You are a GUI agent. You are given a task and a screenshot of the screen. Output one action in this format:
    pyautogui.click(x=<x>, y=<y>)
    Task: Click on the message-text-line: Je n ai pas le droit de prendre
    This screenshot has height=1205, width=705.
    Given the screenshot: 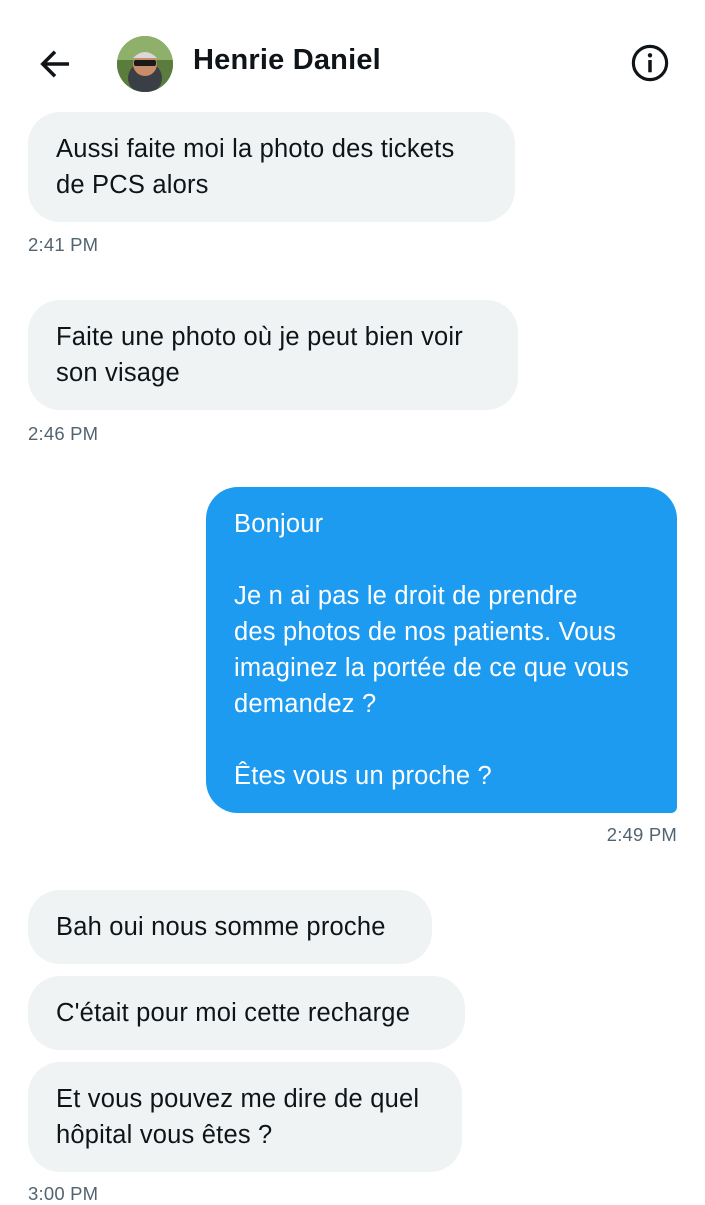 What is the action you would take?
    pyautogui.click(x=406, y=596)
    